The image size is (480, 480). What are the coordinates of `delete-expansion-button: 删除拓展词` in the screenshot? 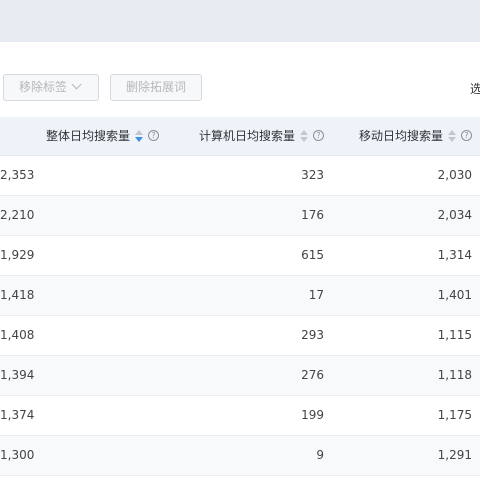 It's located at (156, 87).